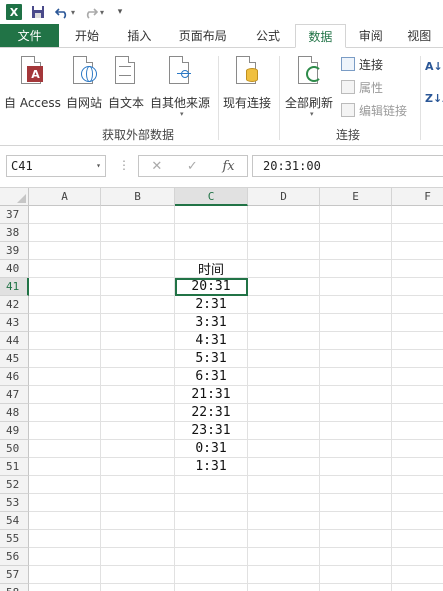 The height and width of the screenshot is (591, 443). I want to click on cell-a57, so click(65, 575).